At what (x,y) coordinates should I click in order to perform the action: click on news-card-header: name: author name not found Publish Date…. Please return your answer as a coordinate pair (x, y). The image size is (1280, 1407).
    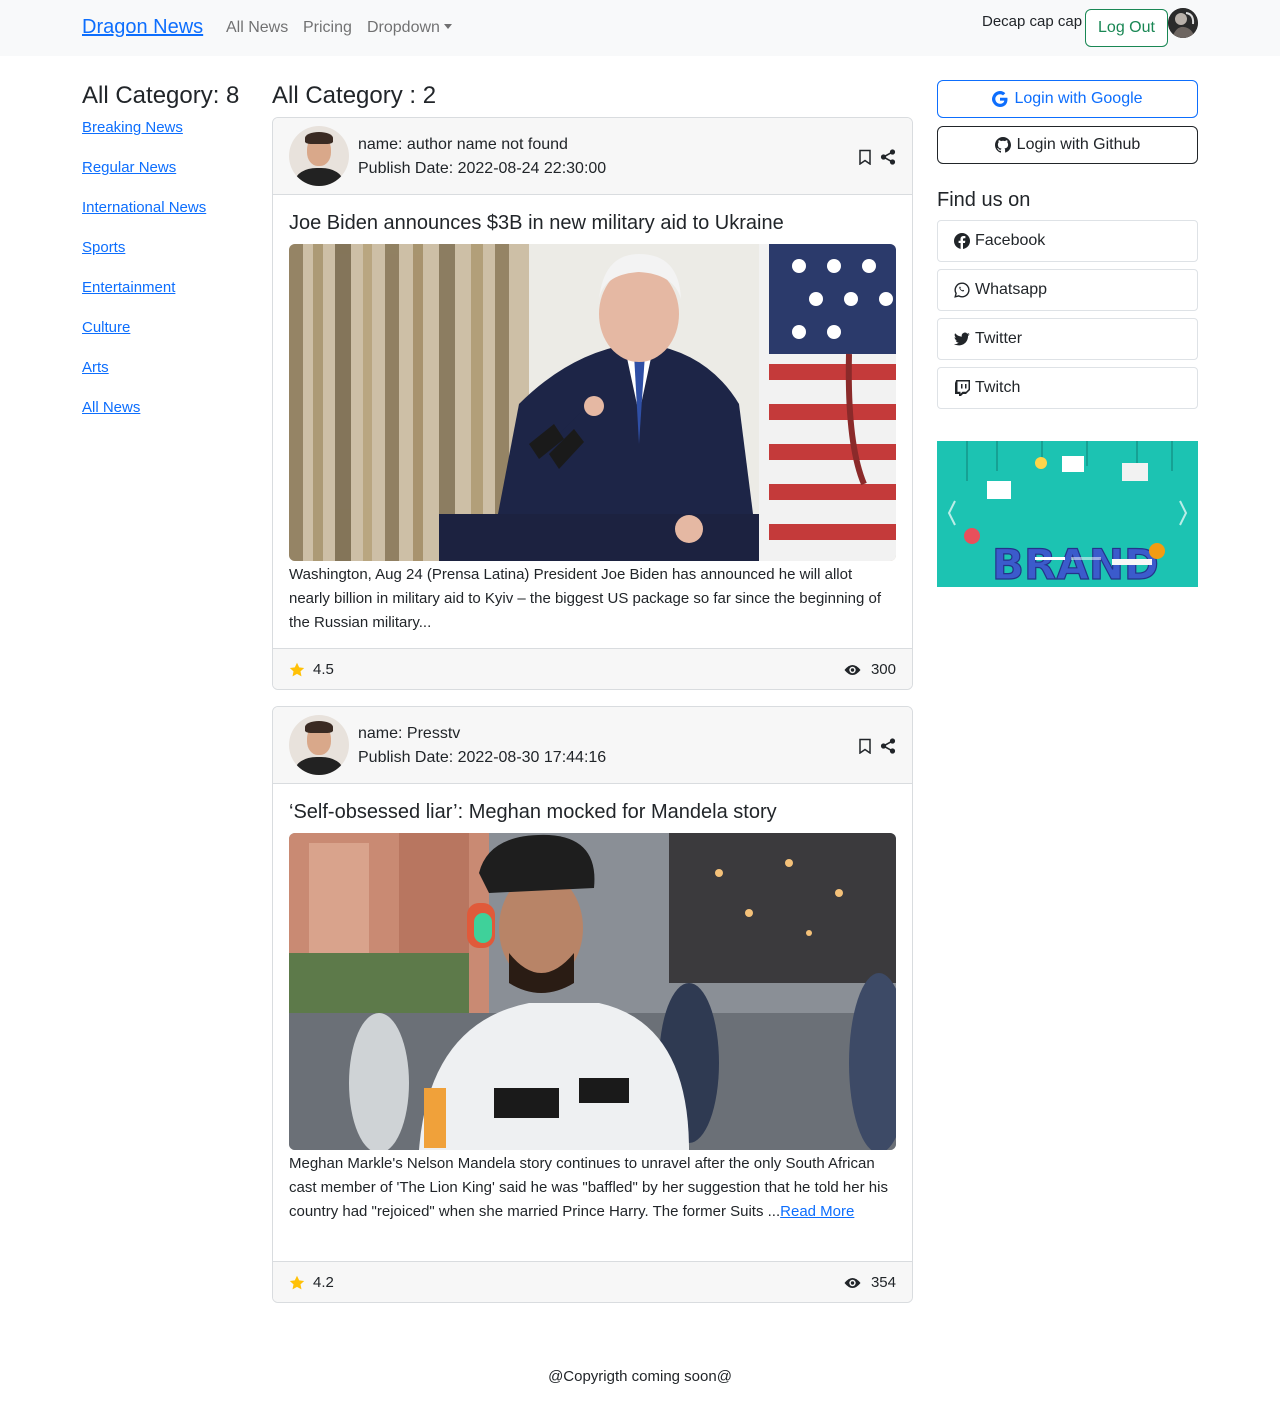
    Looking at the image, I should click on (592, 156).